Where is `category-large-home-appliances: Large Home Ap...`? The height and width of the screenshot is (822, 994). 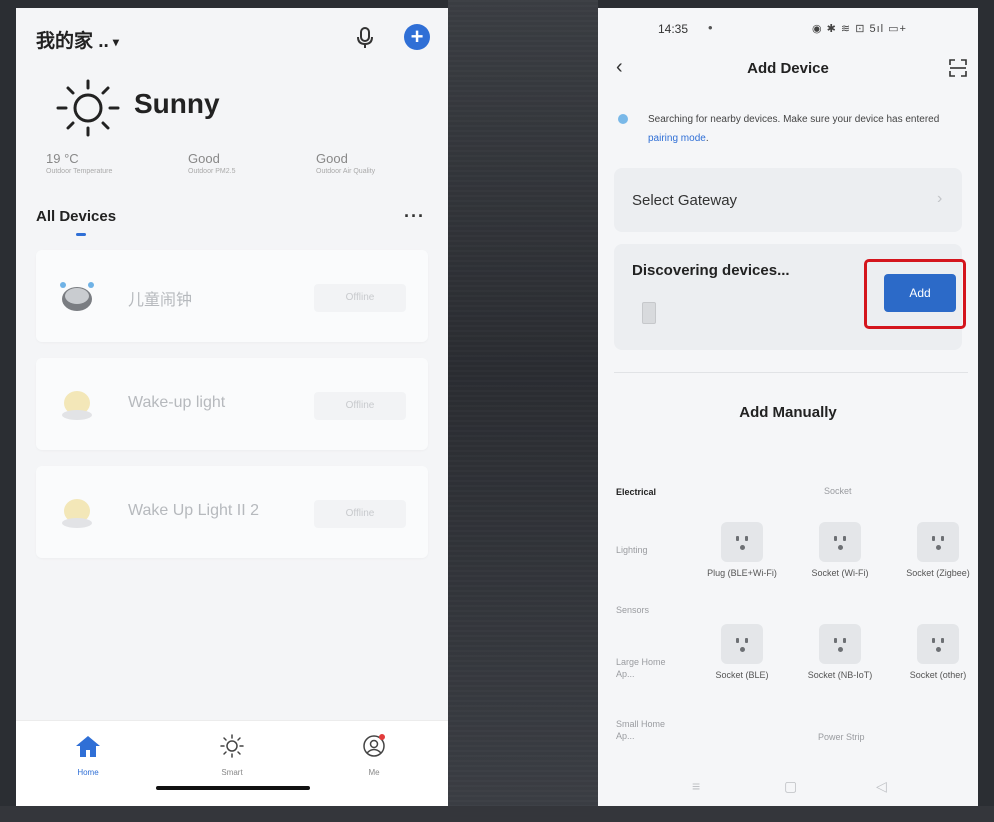
category-large-home-appliances: Large Home Ap... is located at coordinates (646, 668).